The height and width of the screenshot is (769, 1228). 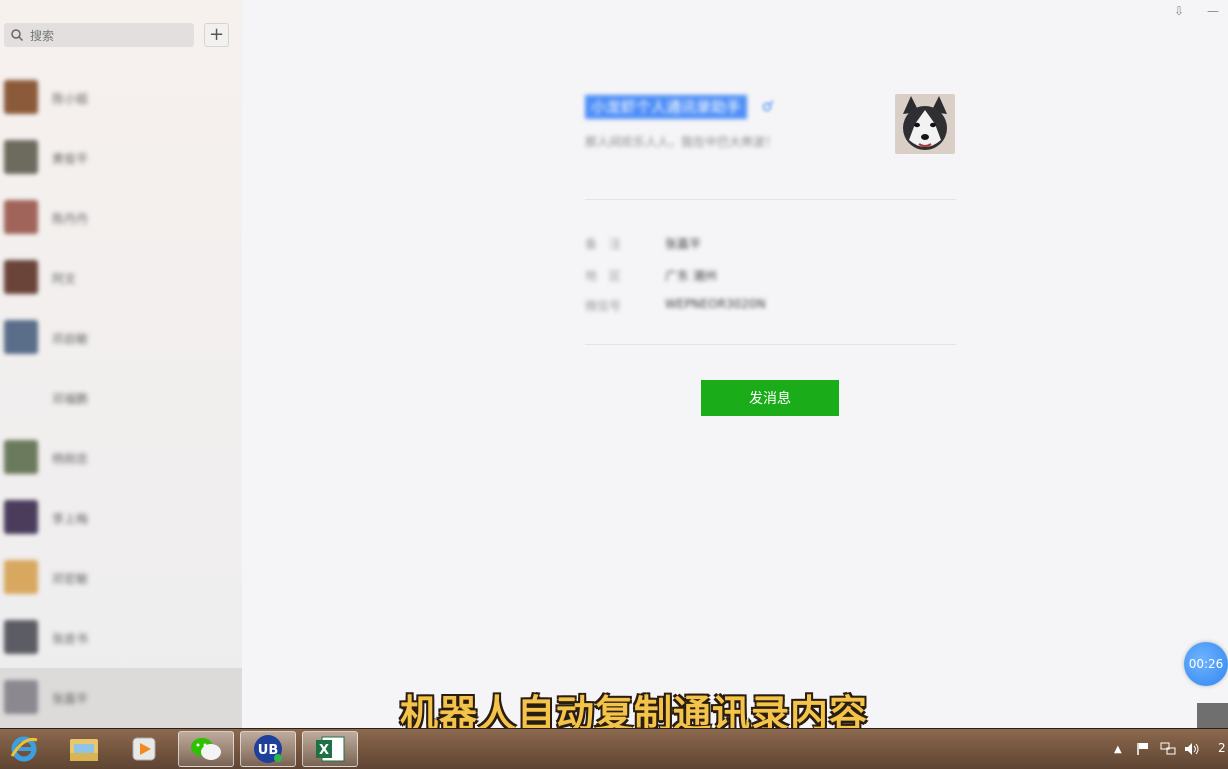 What do you see at coordinates (70, 339) in the screenshot?
I see `contact-name: 邓启敏` at bounding box center [70, 339].